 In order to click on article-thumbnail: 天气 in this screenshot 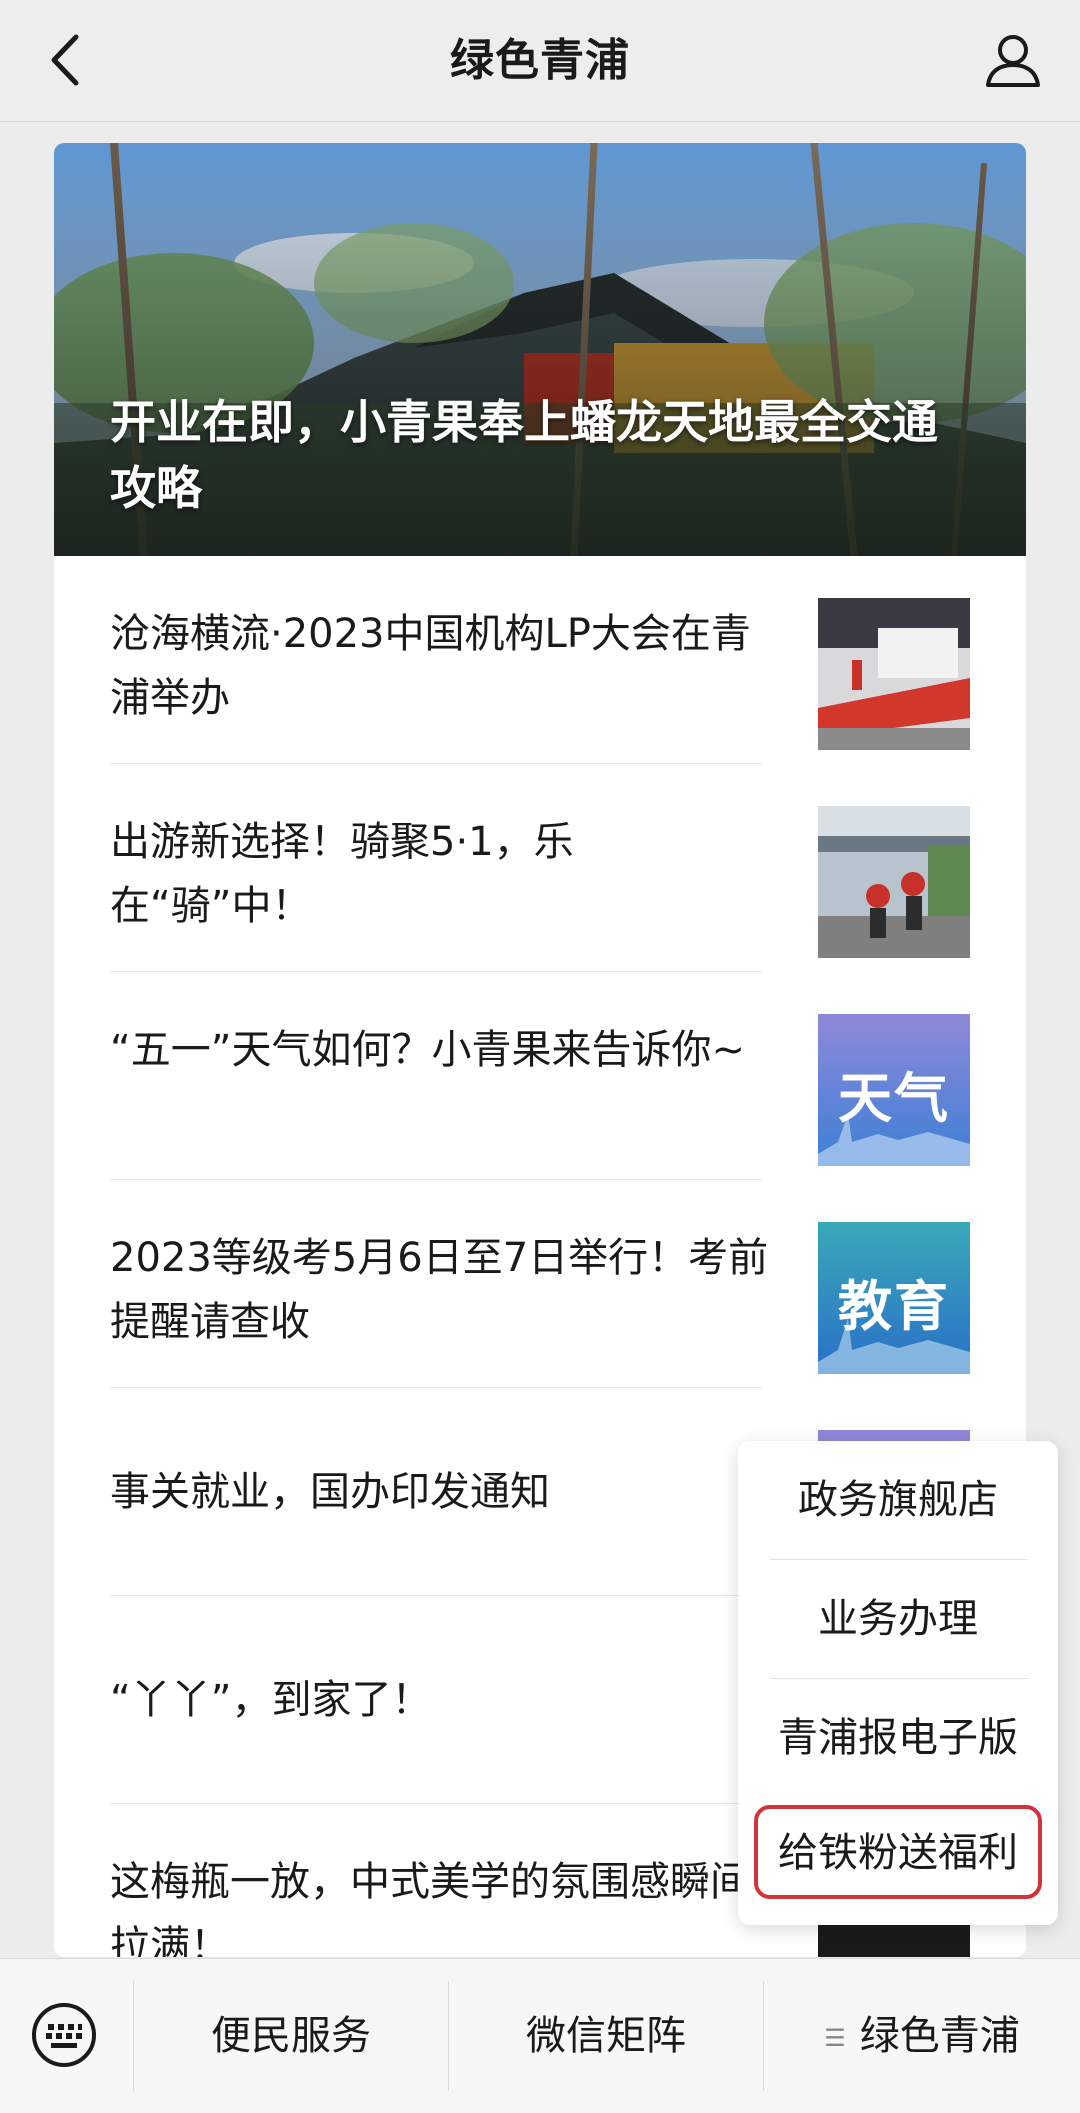, I will do `click(894, 1090)`.